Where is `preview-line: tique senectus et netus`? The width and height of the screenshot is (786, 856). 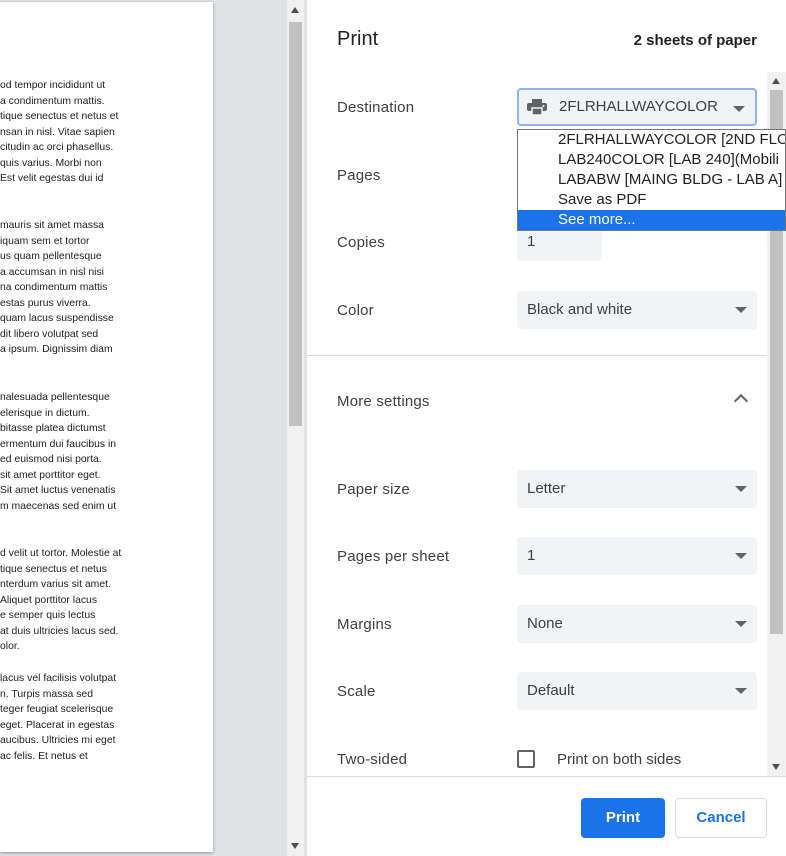
preview-line: tique senectus et netus is located at coordinates (53, 569).